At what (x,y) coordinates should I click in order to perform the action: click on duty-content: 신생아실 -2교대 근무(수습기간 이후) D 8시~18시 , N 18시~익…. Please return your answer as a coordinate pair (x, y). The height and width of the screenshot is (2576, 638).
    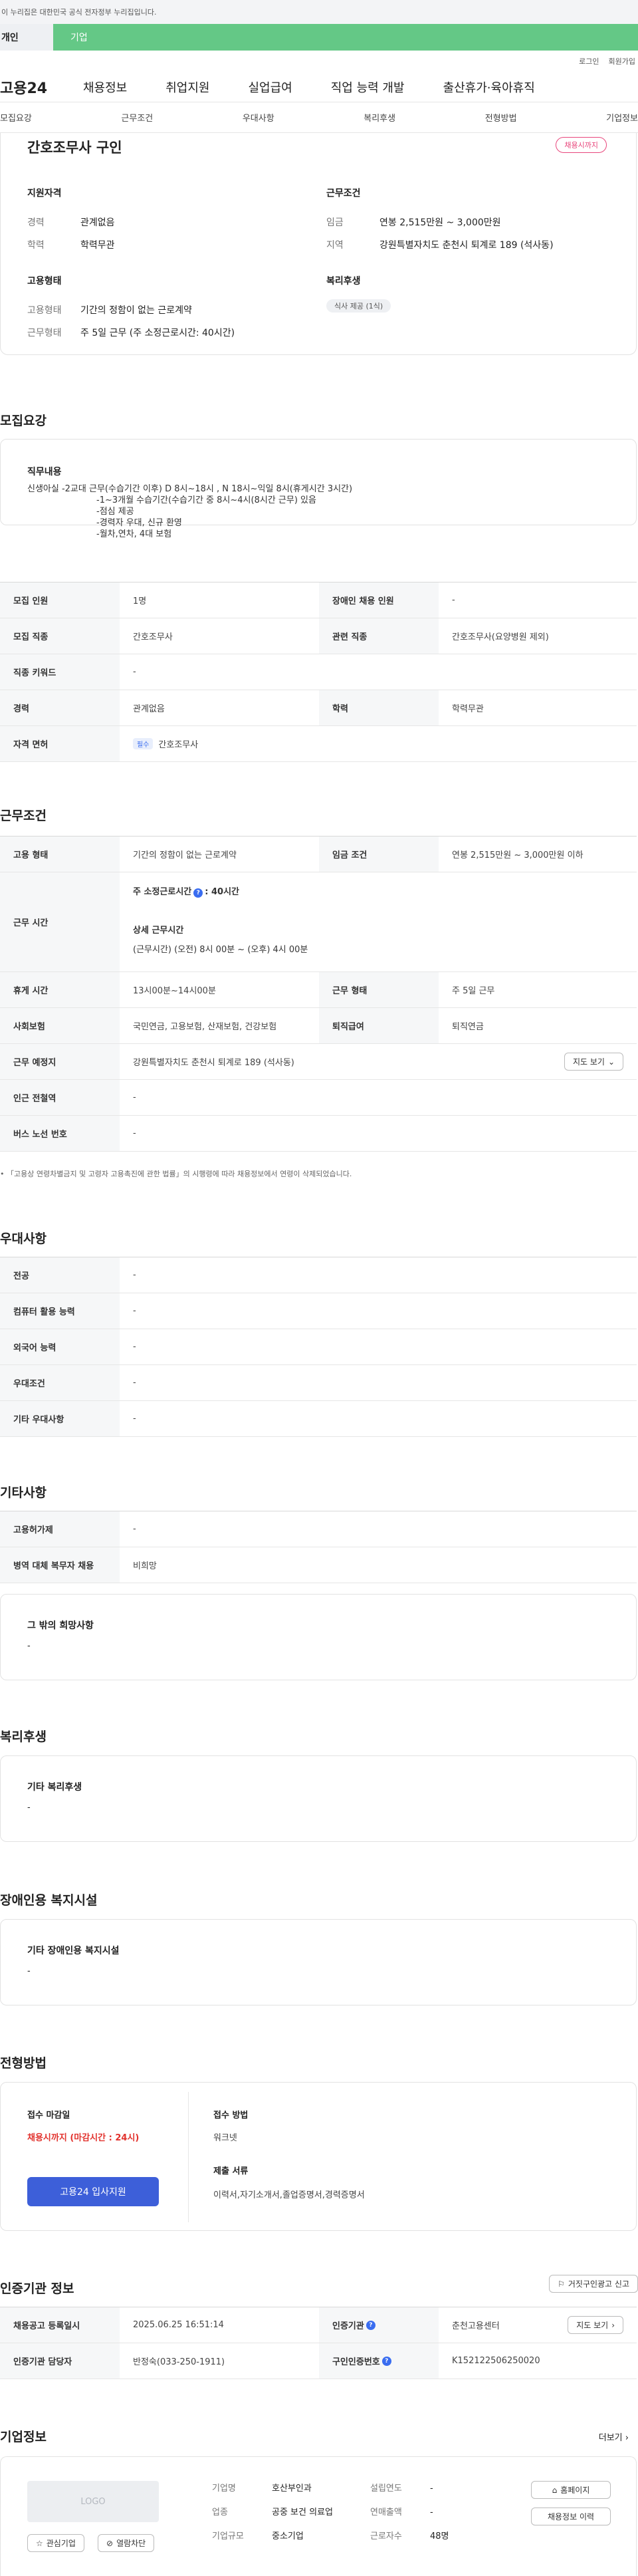
    Looking at the image, I should click on (189, 511).